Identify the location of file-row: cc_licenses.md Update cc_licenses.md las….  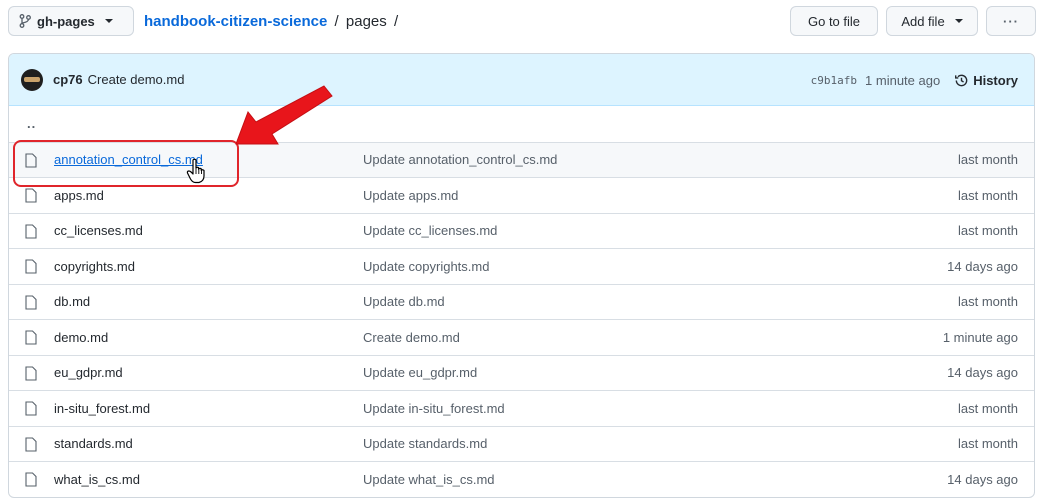
(521, 230).